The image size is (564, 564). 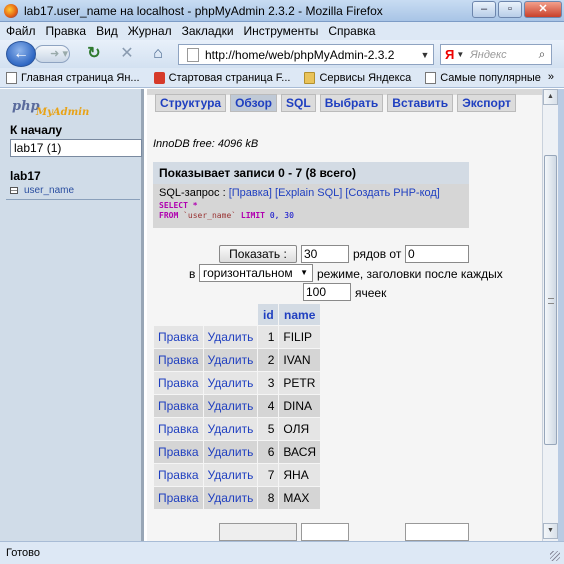 I want to click on home-link: К началу, so click(x=36, y=130).